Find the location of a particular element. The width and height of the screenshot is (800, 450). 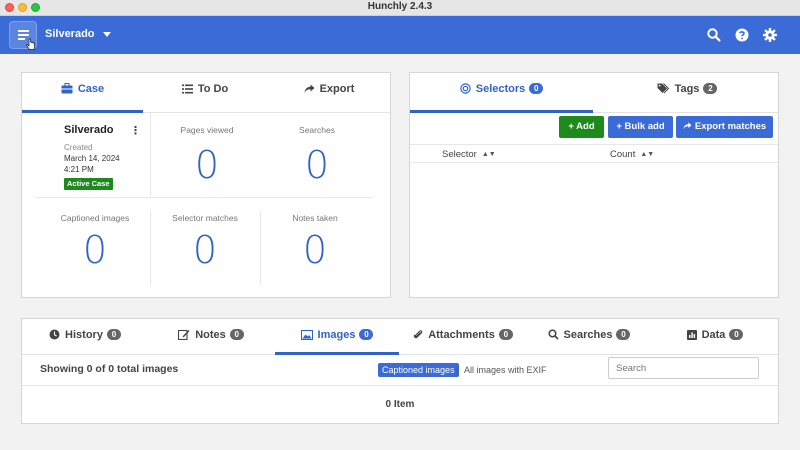

tags-icon is located at coordinates (663, 88).